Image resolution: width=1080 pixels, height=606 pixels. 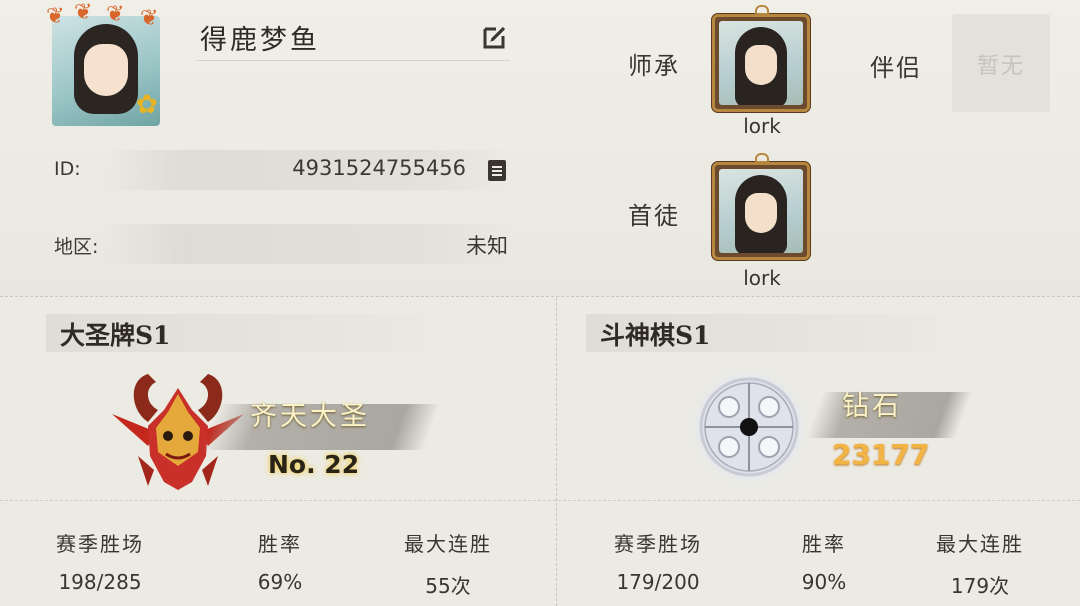 What do you see at coordinates (353, 60) in the screenshot?
I see `name-underline` at bounding box center [353, 60].